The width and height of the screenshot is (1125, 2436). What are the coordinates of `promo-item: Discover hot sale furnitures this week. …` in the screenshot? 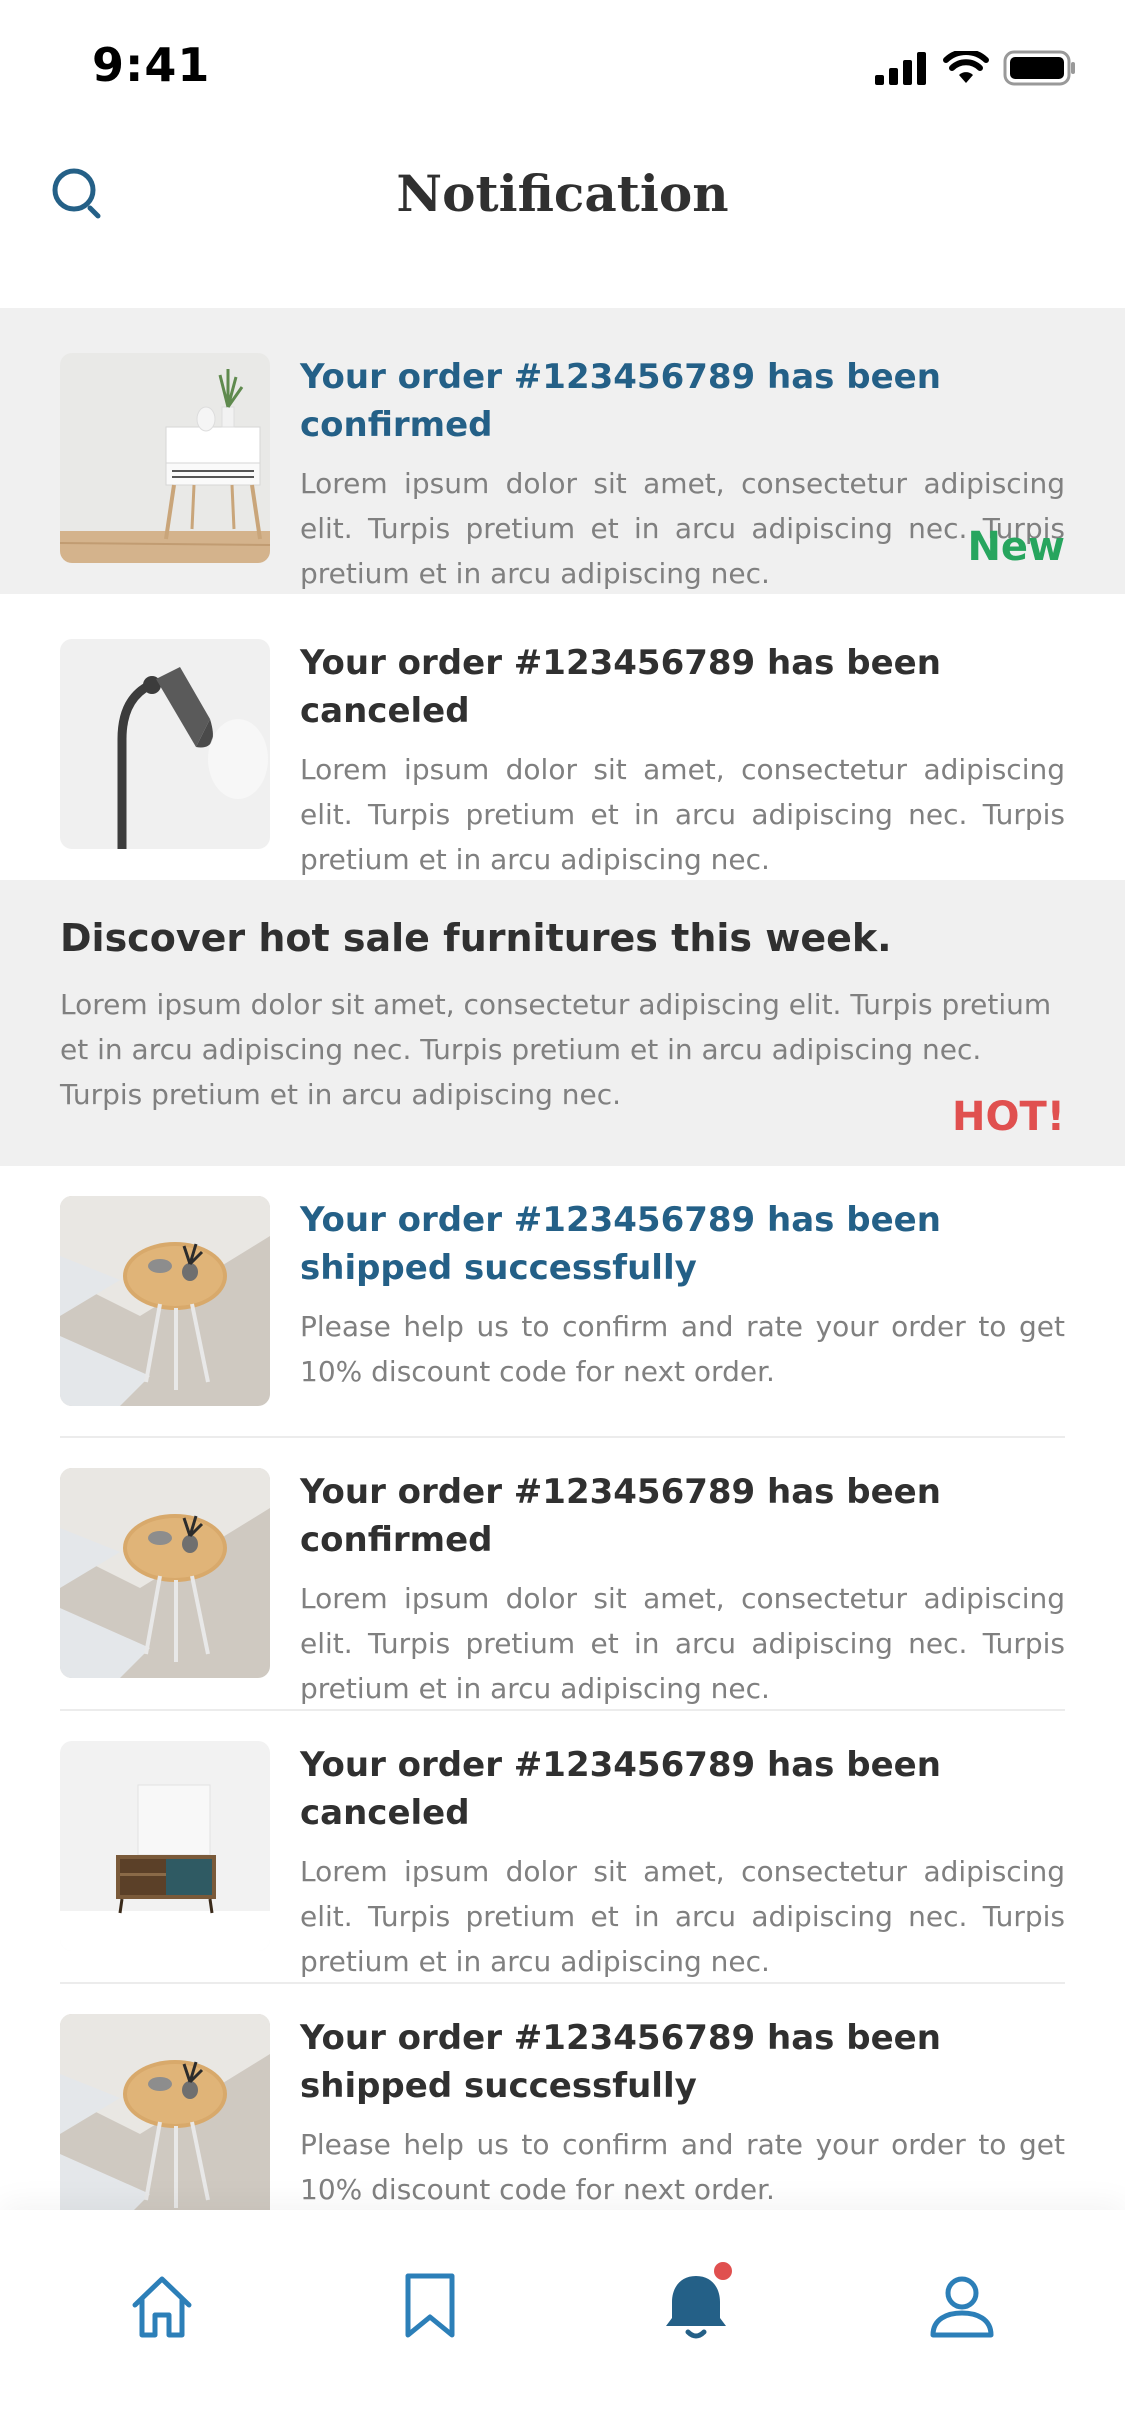 It's located at (562, 1023).